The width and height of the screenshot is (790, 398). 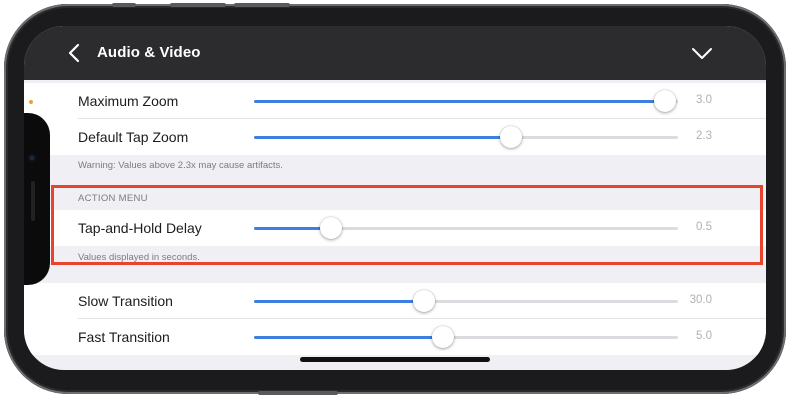 I want to click on slider-row-maximum-zoom: Maximum Zoom 3.0, so click(x=395, y=101).